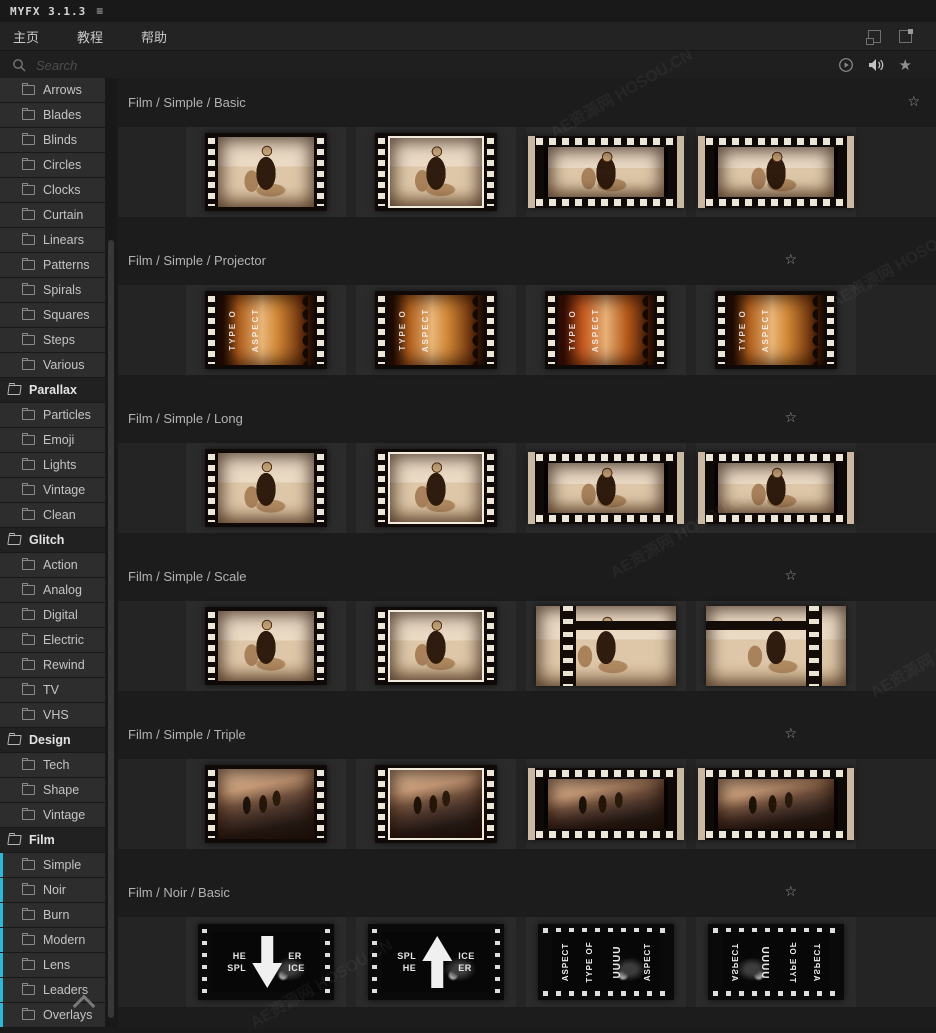 This screenshot has height=1033, width=936. Describe the element at coordinates (197, 260) in the screenshot. I see `section-title: Film / Simple / Projector` at that location.